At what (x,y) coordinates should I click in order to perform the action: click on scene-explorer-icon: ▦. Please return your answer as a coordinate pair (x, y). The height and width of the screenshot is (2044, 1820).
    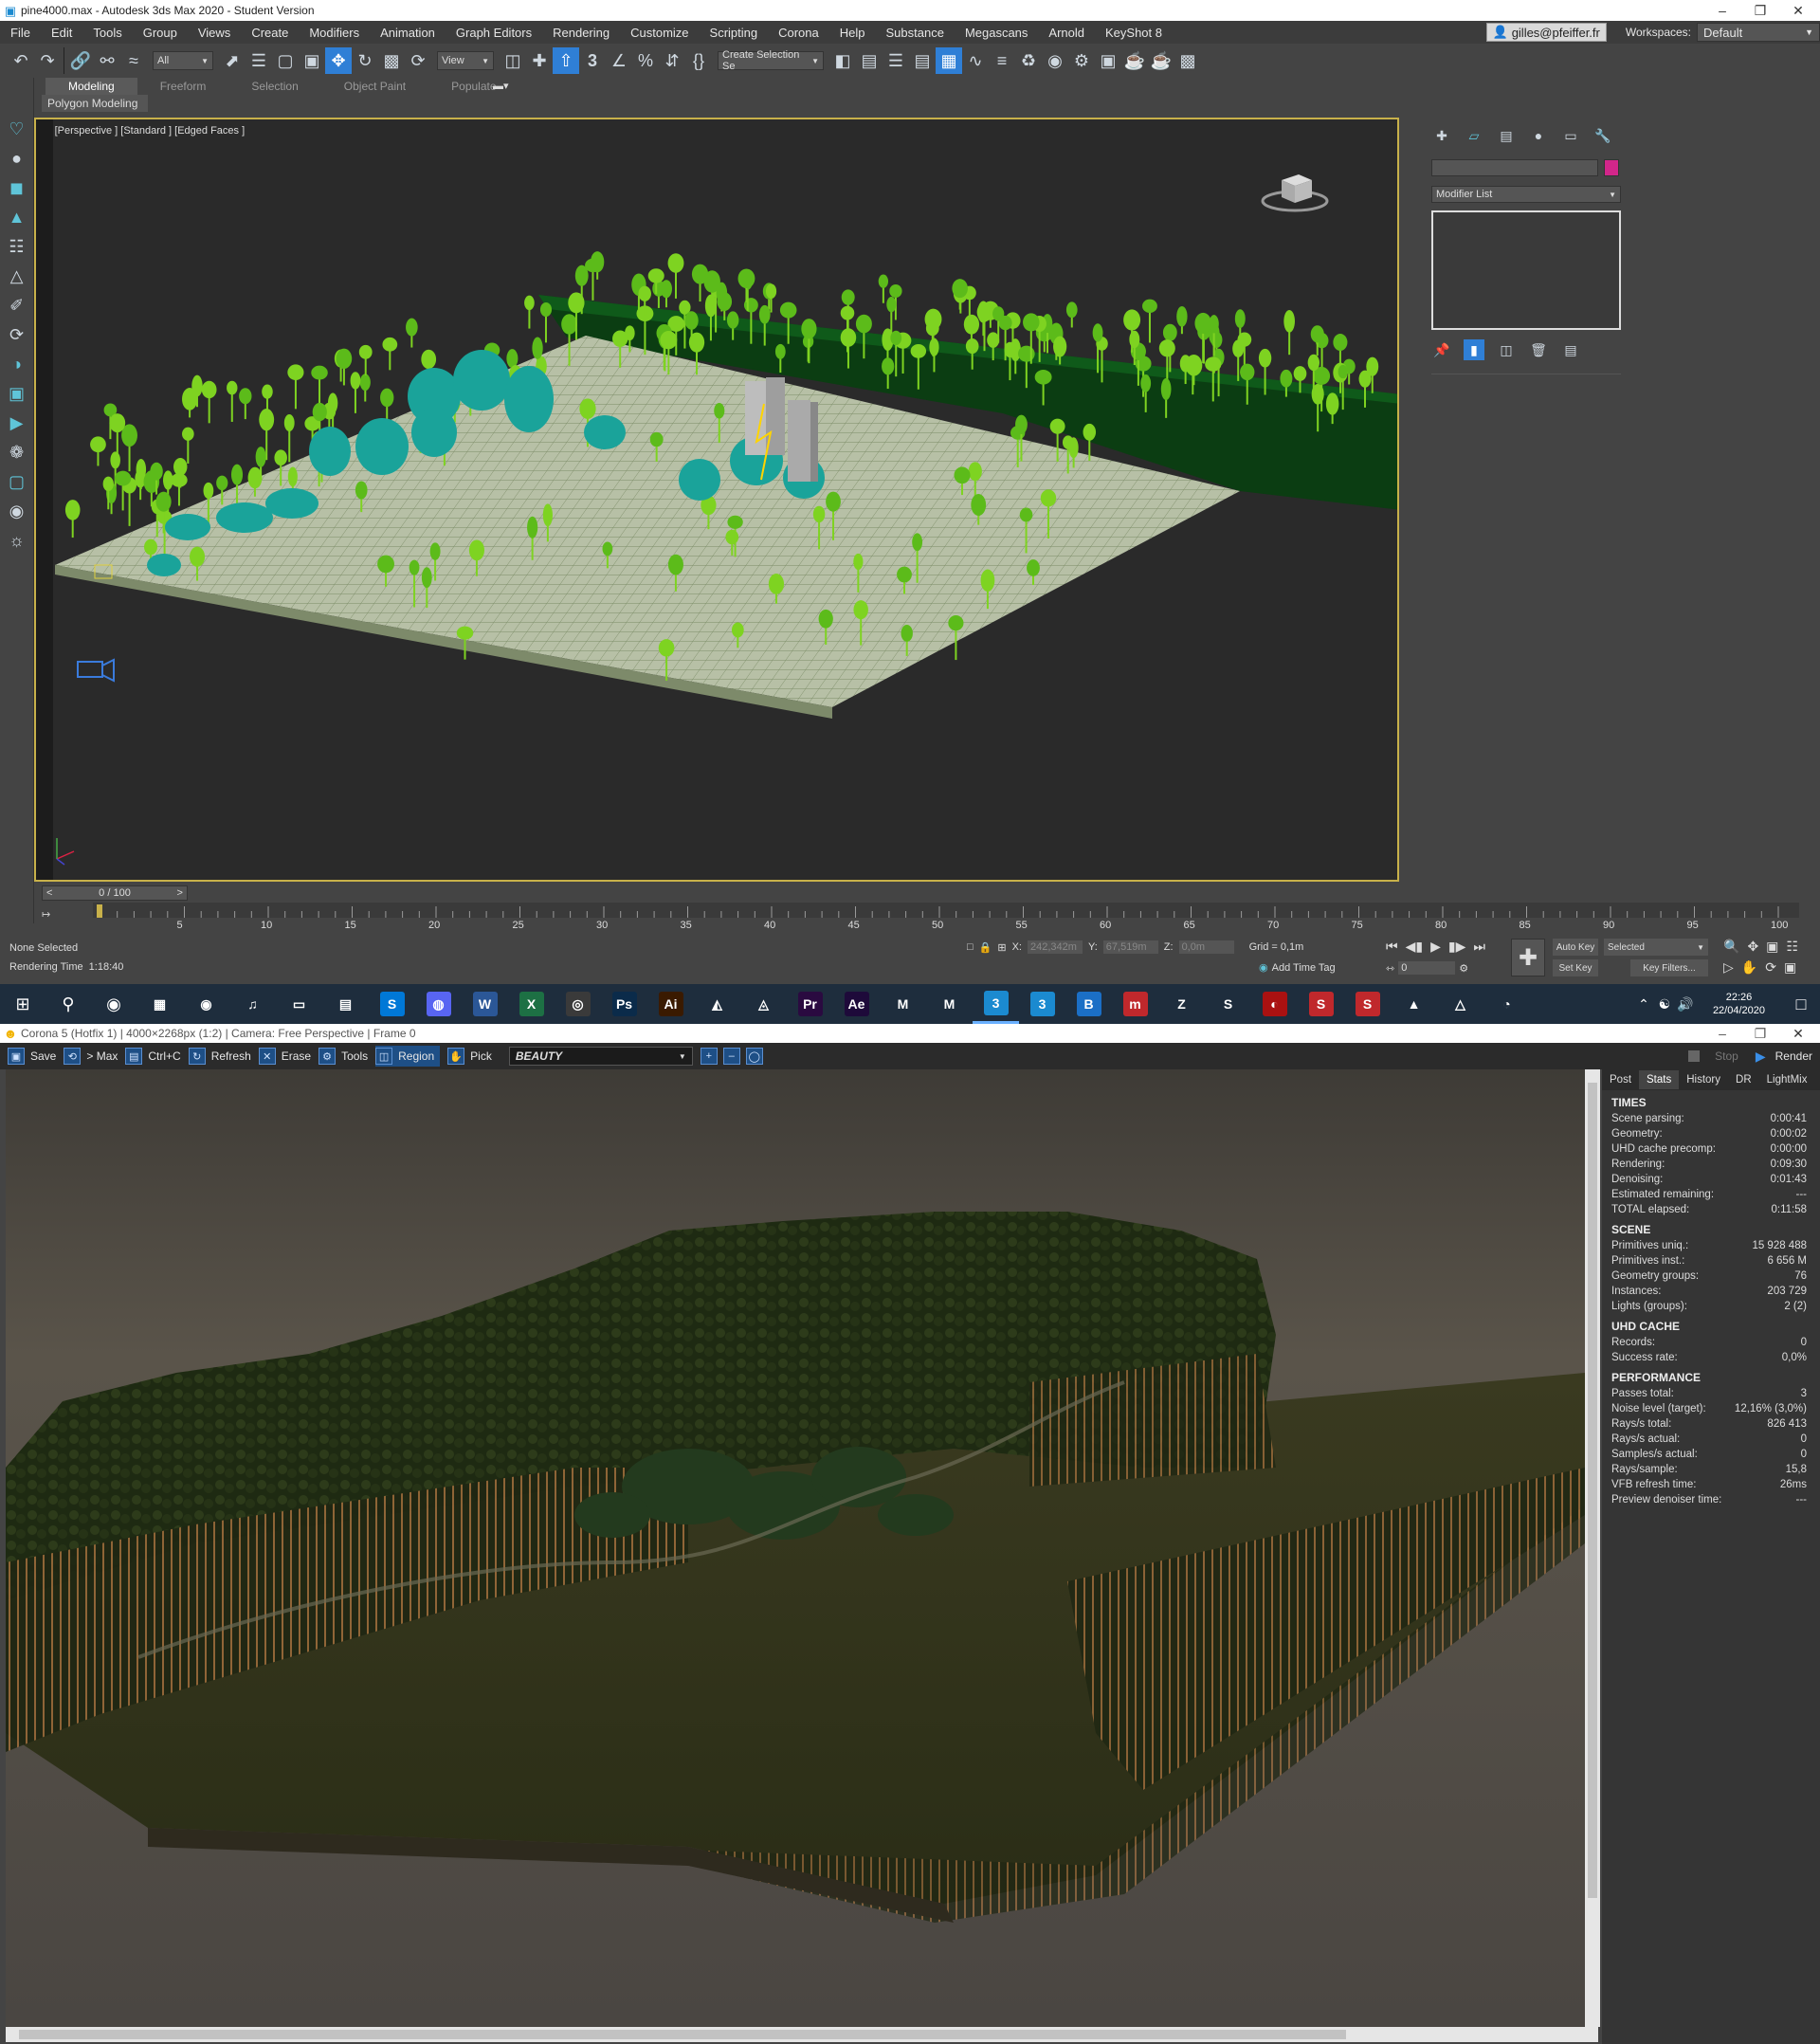
    Looking at the image, I should click on (949, 60).